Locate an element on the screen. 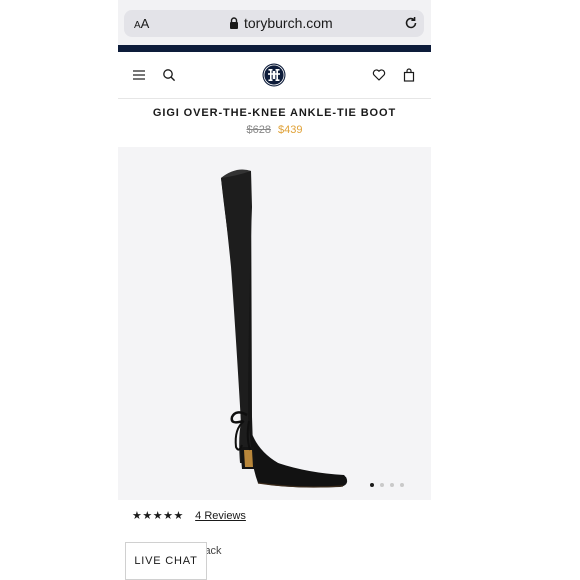 This screenshot has height=580, width=580. search-icon is located at coordinates (169, 75).